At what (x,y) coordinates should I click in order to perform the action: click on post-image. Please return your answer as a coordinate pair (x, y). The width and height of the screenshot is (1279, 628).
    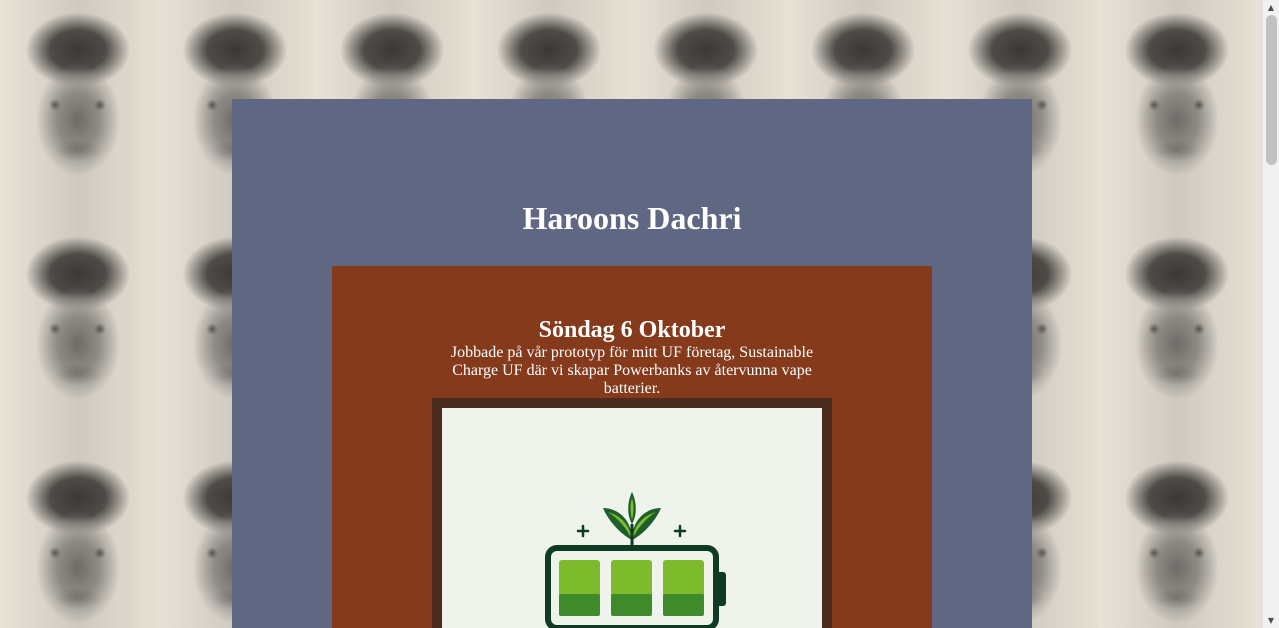
    Looking at the image, I should click on (632, 518).